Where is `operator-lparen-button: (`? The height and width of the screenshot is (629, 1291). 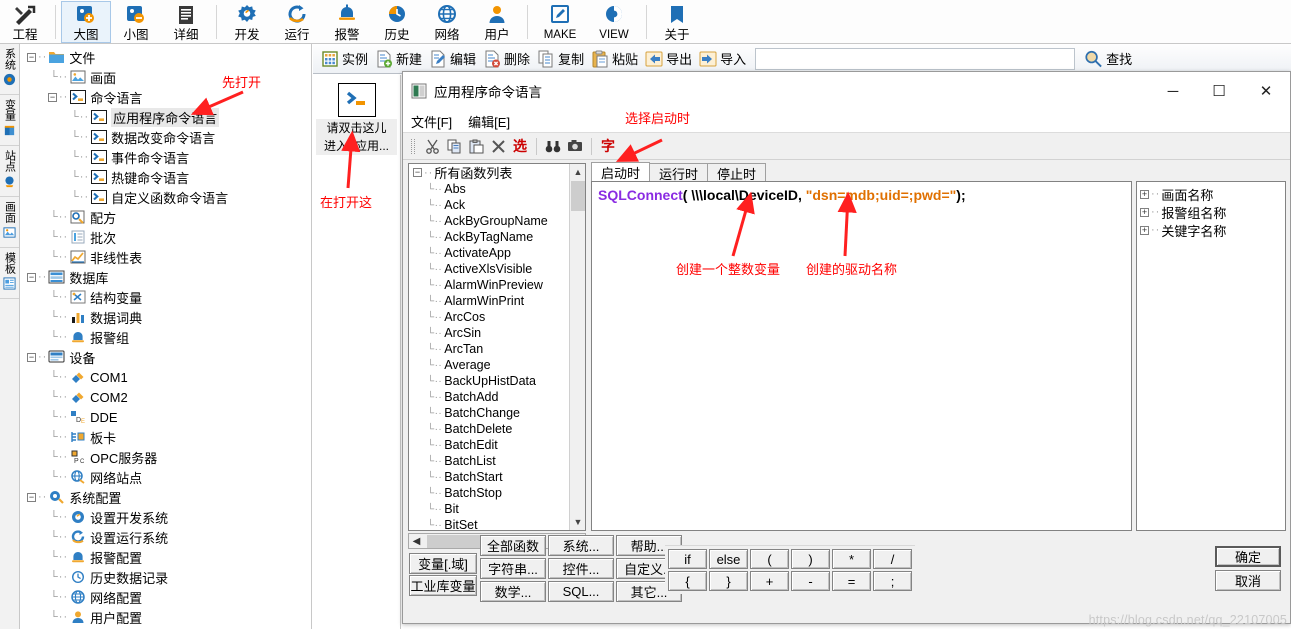 operator-lparen-button: ( is located at coordinates (769, 559).